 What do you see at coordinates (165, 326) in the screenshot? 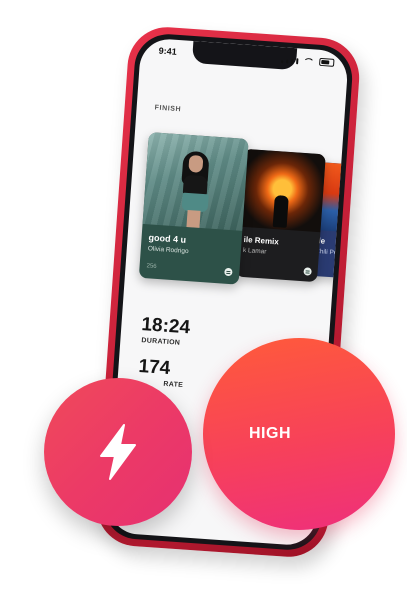
I see `duration-value: 18:24` at bounding box center [165, 326].